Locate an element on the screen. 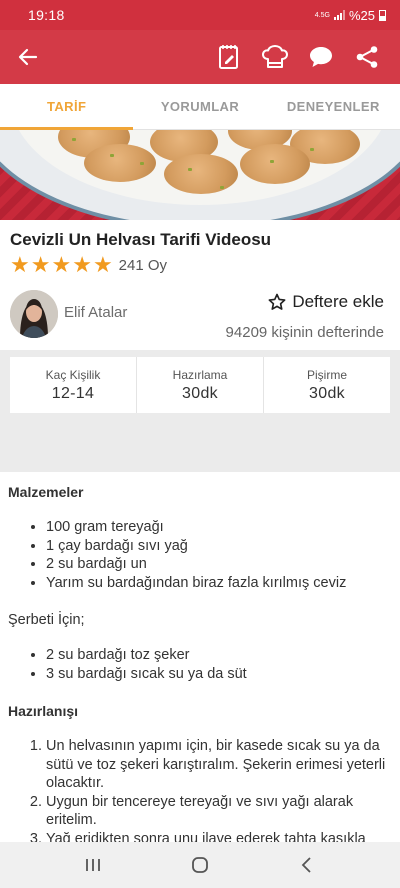  author-avatar is located at coordinates (34, 314).